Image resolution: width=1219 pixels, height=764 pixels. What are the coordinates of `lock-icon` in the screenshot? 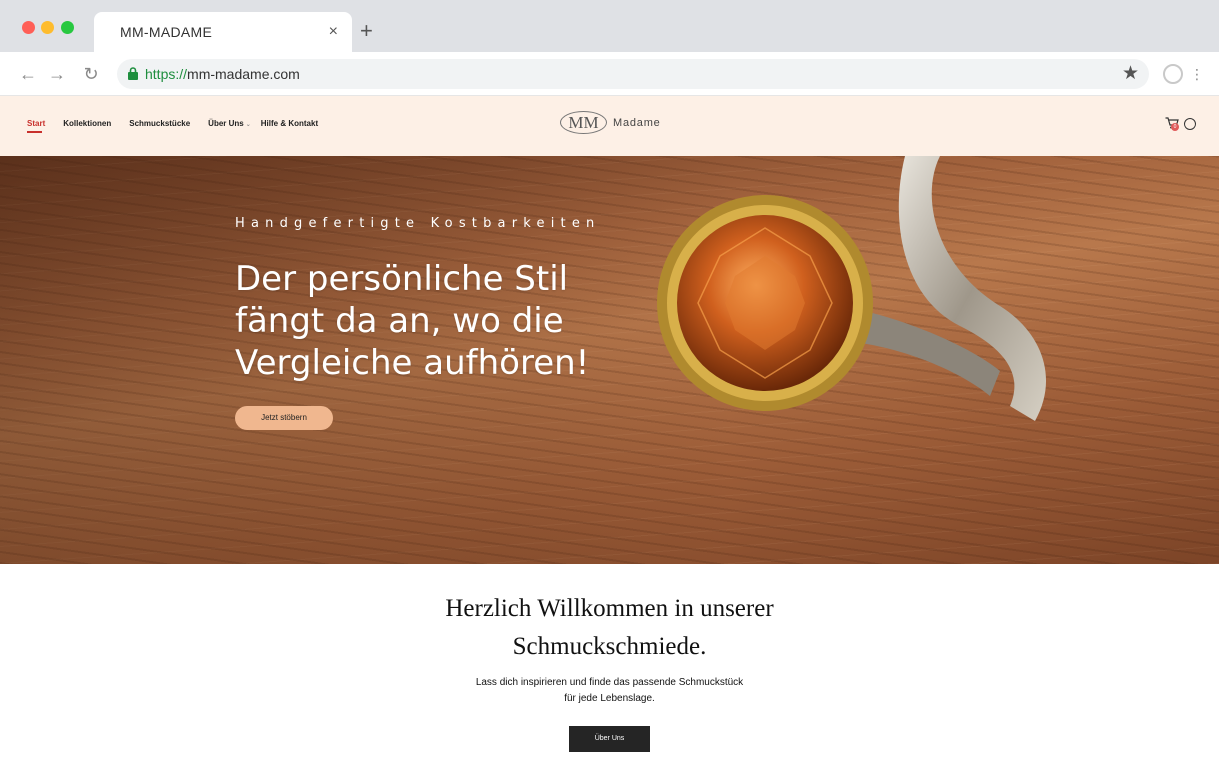 It's located at (133, 73).